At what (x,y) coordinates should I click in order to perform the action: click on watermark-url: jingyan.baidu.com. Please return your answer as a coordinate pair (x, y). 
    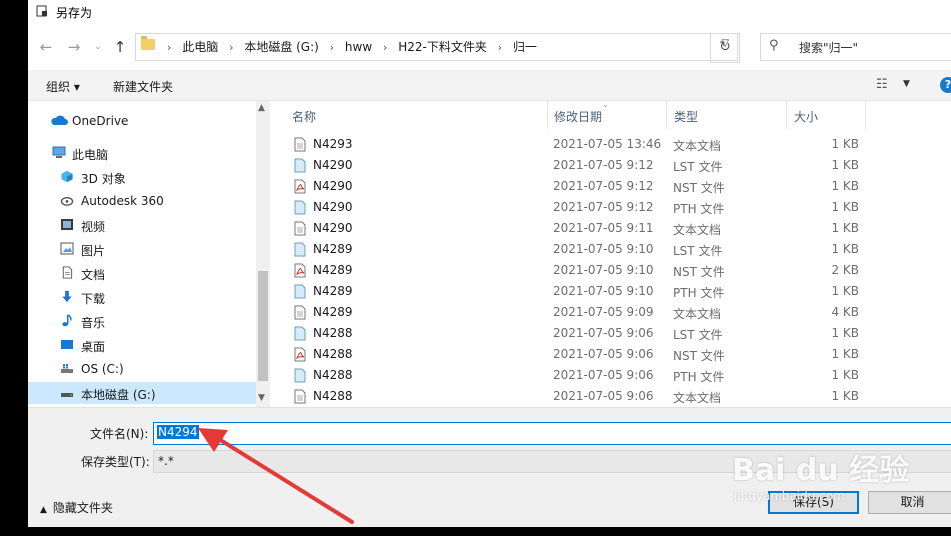
    Looking at the image, I should click on (789, 496).